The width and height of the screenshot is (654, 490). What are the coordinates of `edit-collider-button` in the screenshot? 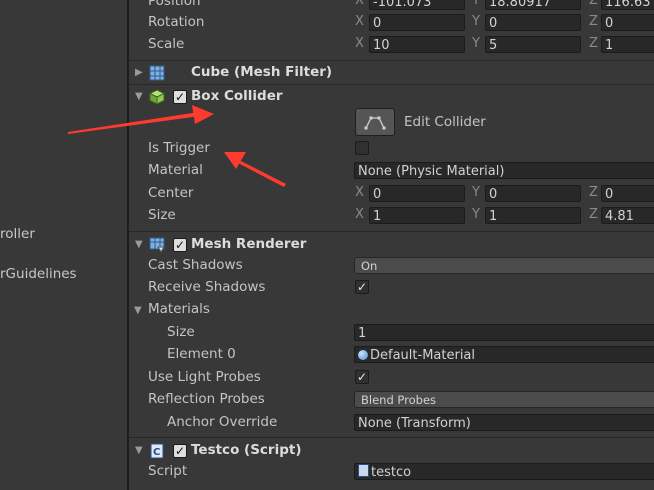 It's located at (375, 122).